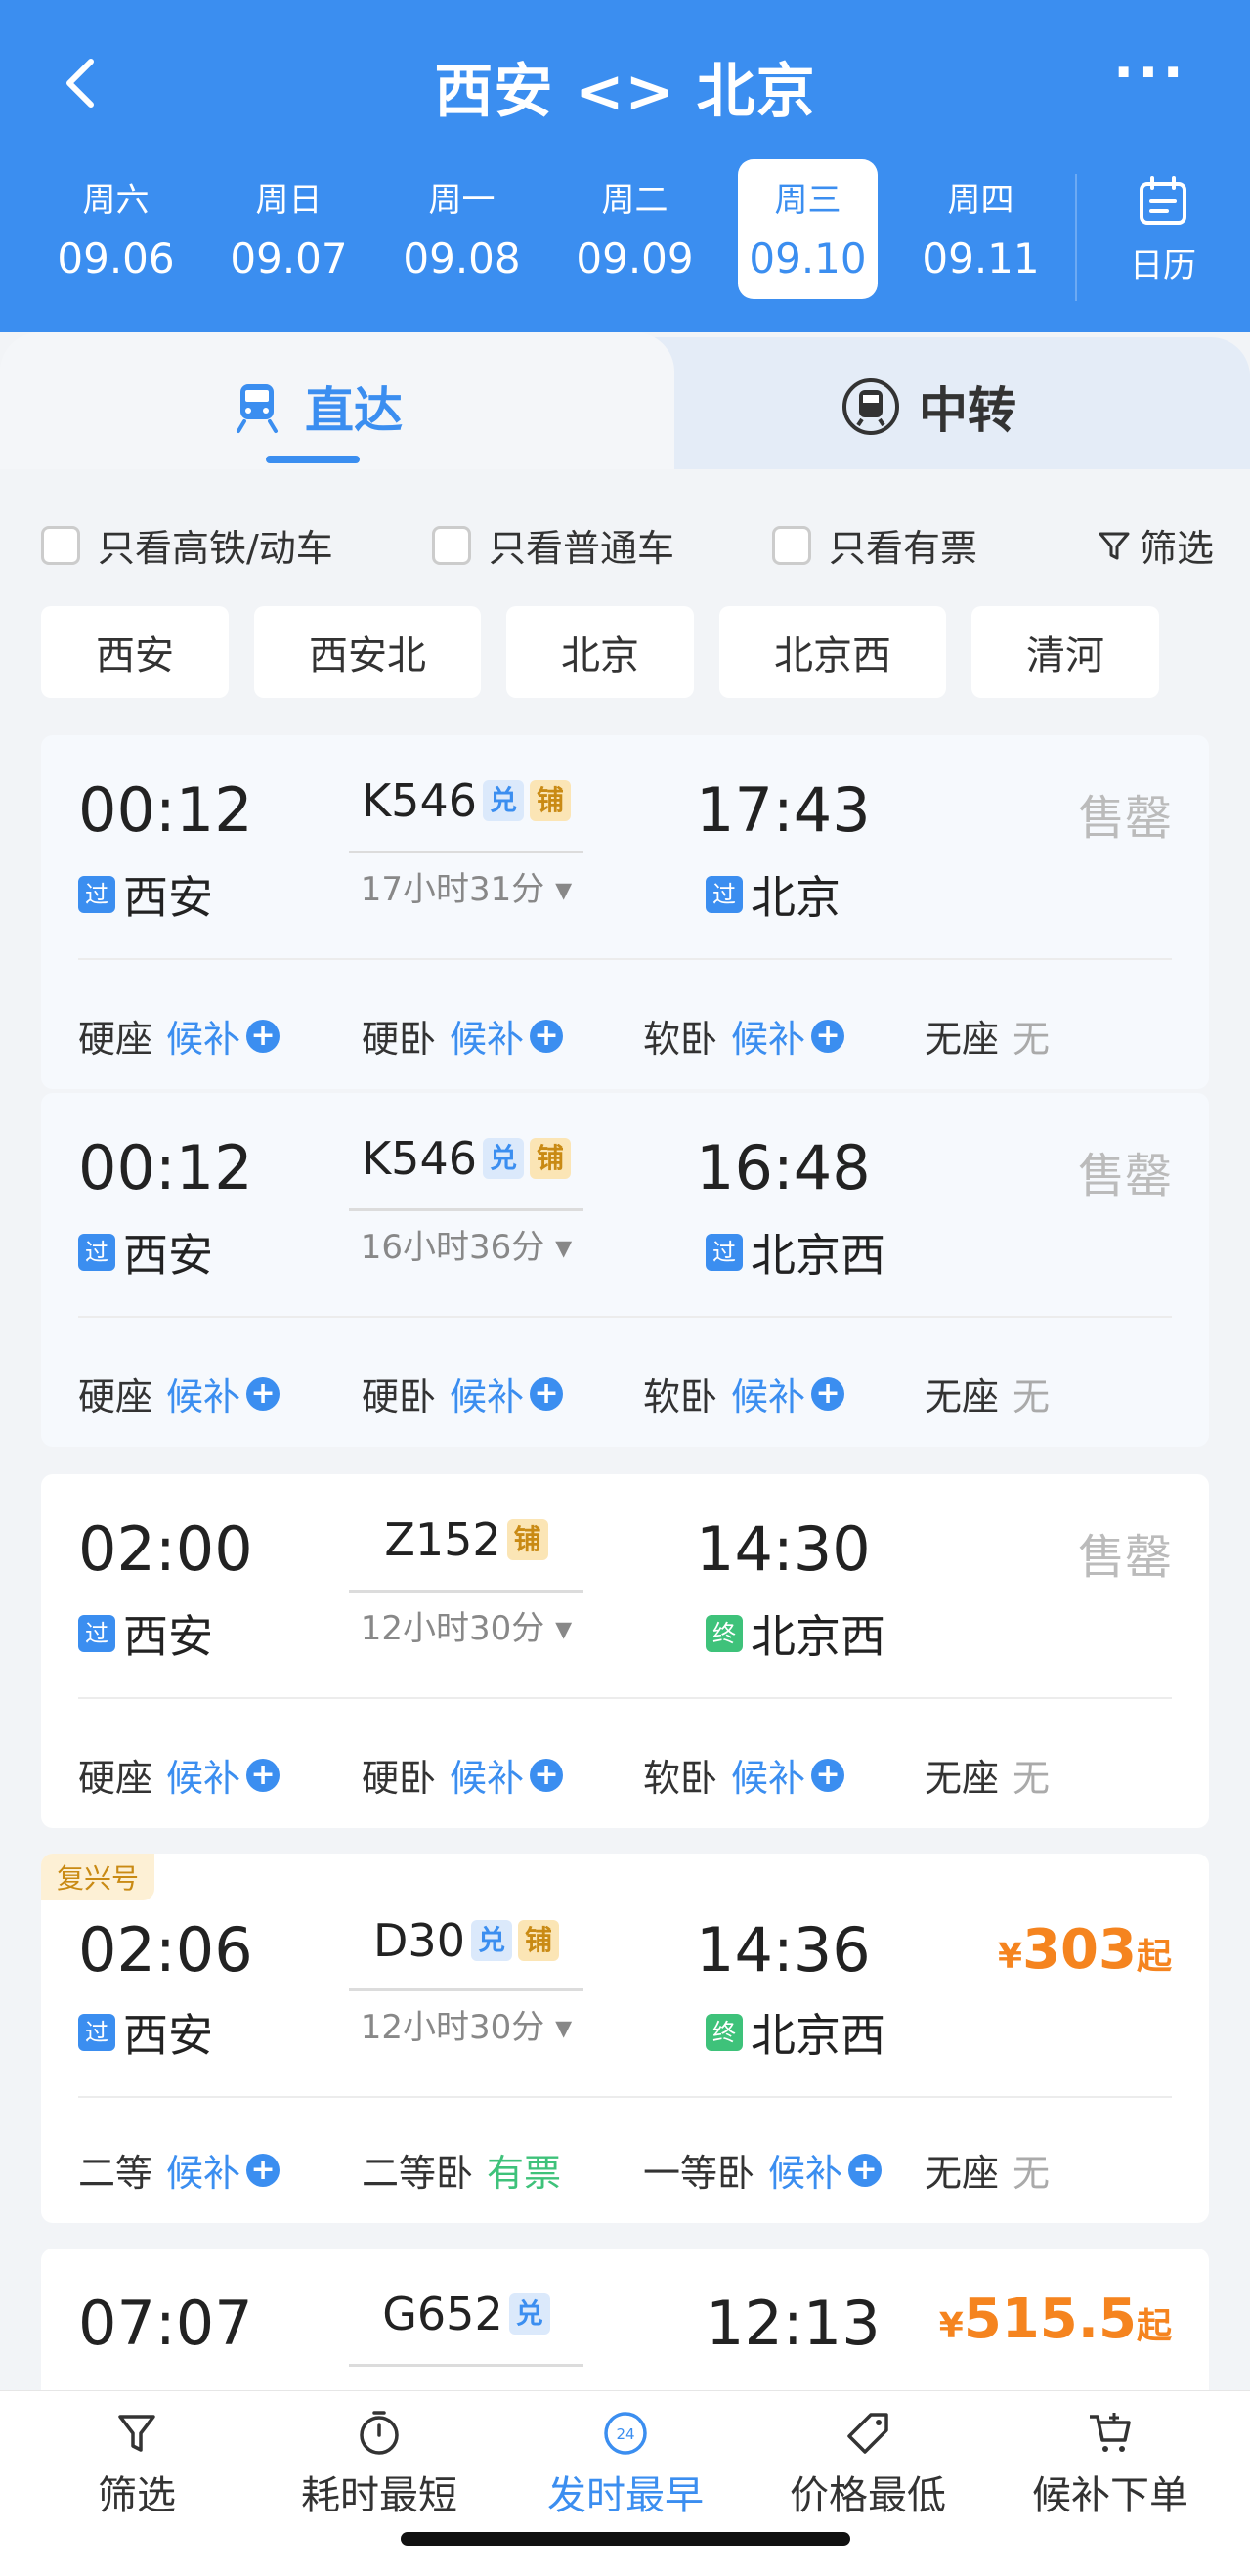 Image resolution: width=1250 pixels, height=2576 pixels. Describe the element at coordinates (115, 229) in the screenshot. I see `date-item: 周六 09.06` at that location.